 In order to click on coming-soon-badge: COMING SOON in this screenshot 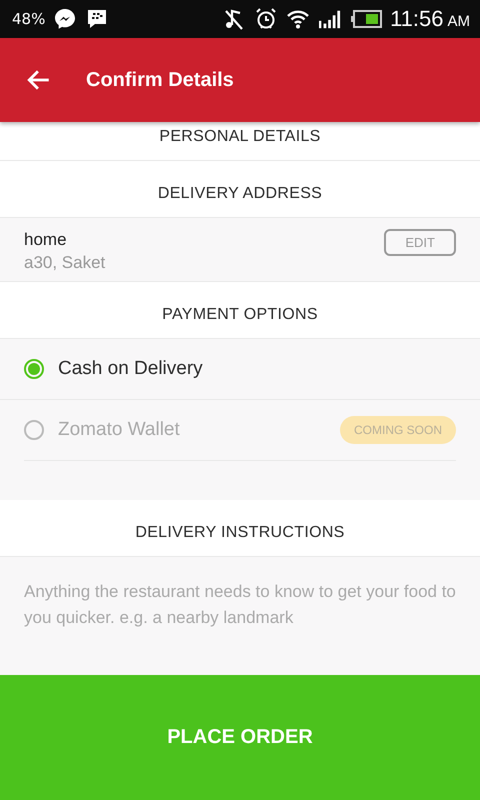, I will do `click(398, 430)`.